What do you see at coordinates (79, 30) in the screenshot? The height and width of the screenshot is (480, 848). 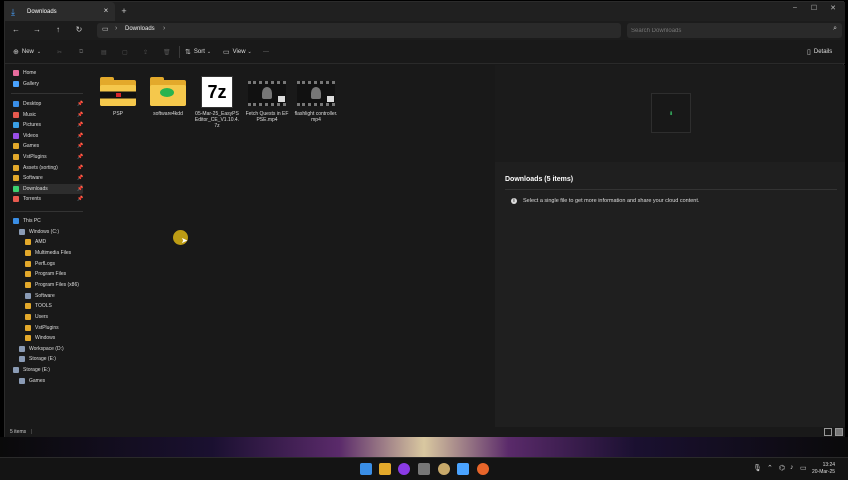 I see `refresh-button: ↻` at bounding box center [79, 30].